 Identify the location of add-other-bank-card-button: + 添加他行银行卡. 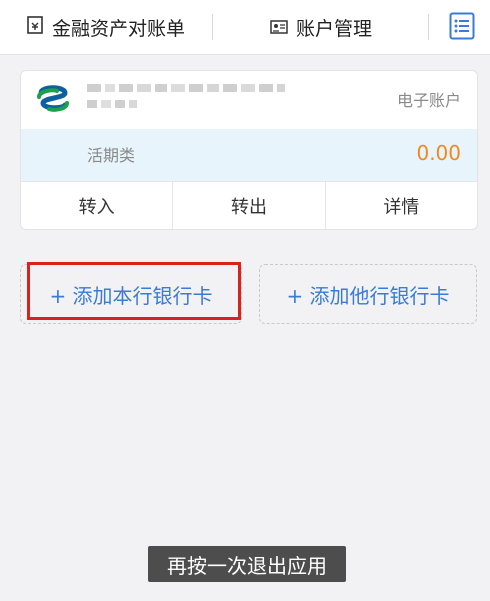
(368, 294).